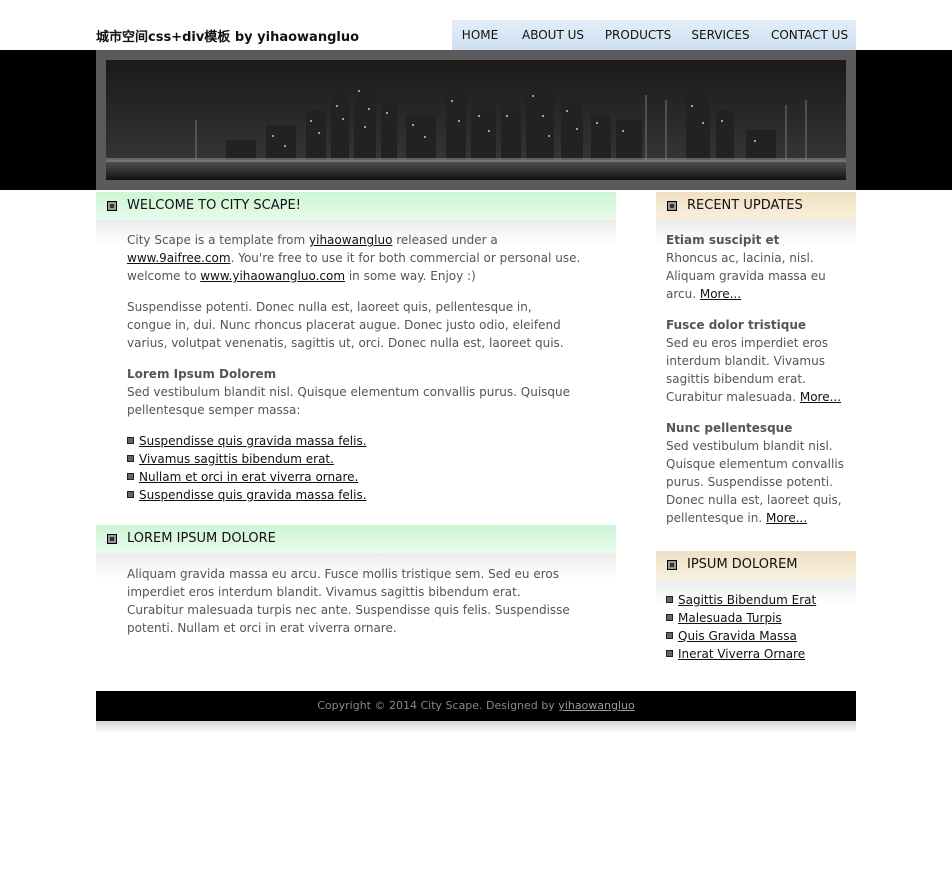  Describe the element at coordinates (480, 35) in the screenshot. I see `nav-home: HOME` at that location.